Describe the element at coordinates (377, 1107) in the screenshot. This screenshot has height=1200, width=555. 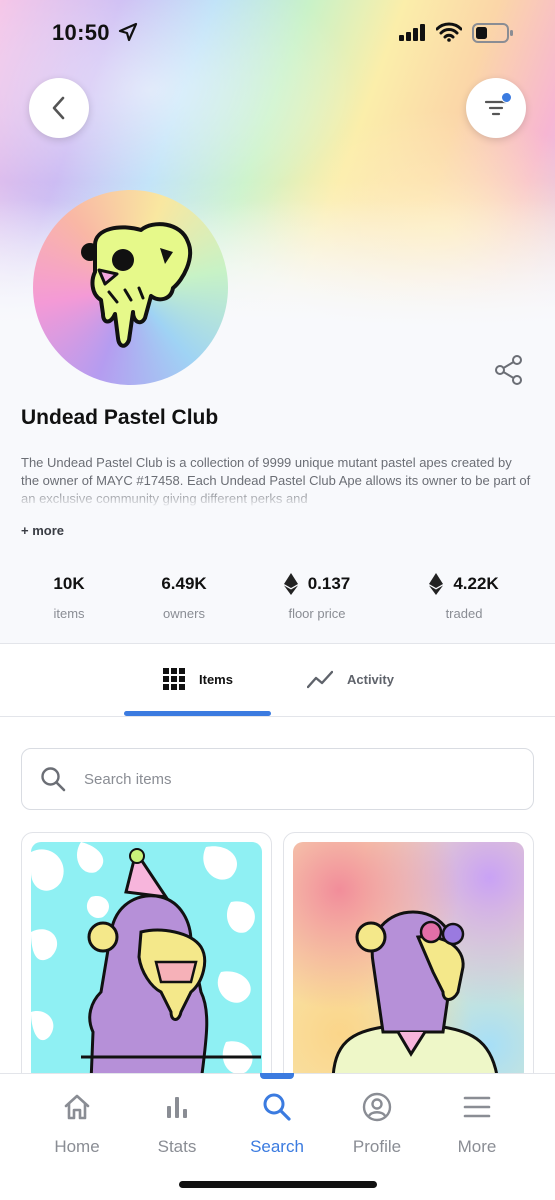
I see `profile-icon` at that location.